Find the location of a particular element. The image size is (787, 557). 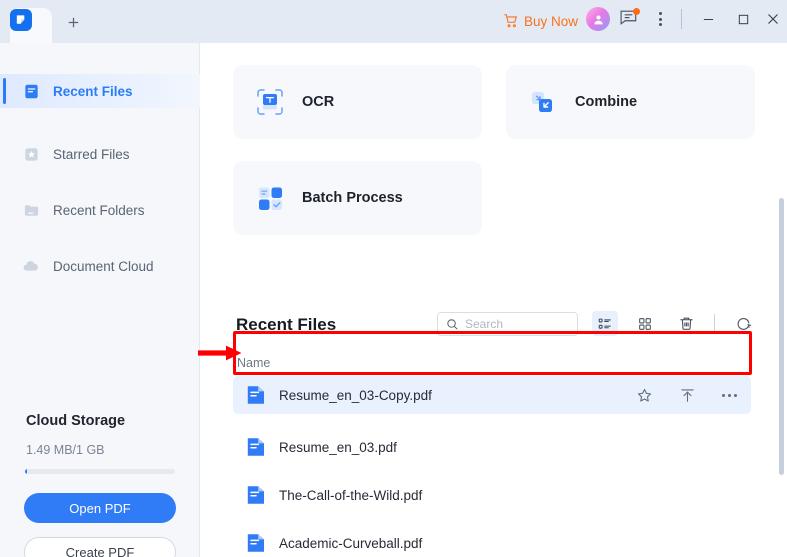

cloud-storage-progress-fill is located at coordinates (26, 471).